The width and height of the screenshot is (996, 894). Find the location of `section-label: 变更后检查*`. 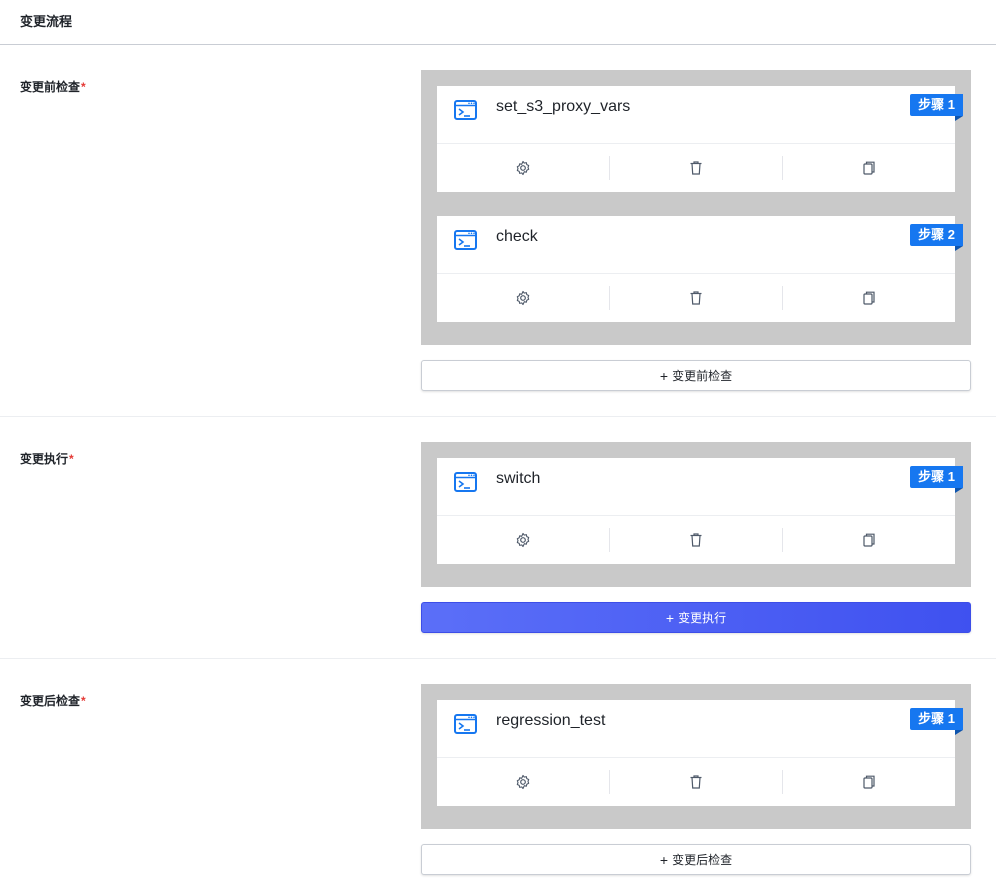

section-label: 变更后检查* is located at coordinates (53, 700).